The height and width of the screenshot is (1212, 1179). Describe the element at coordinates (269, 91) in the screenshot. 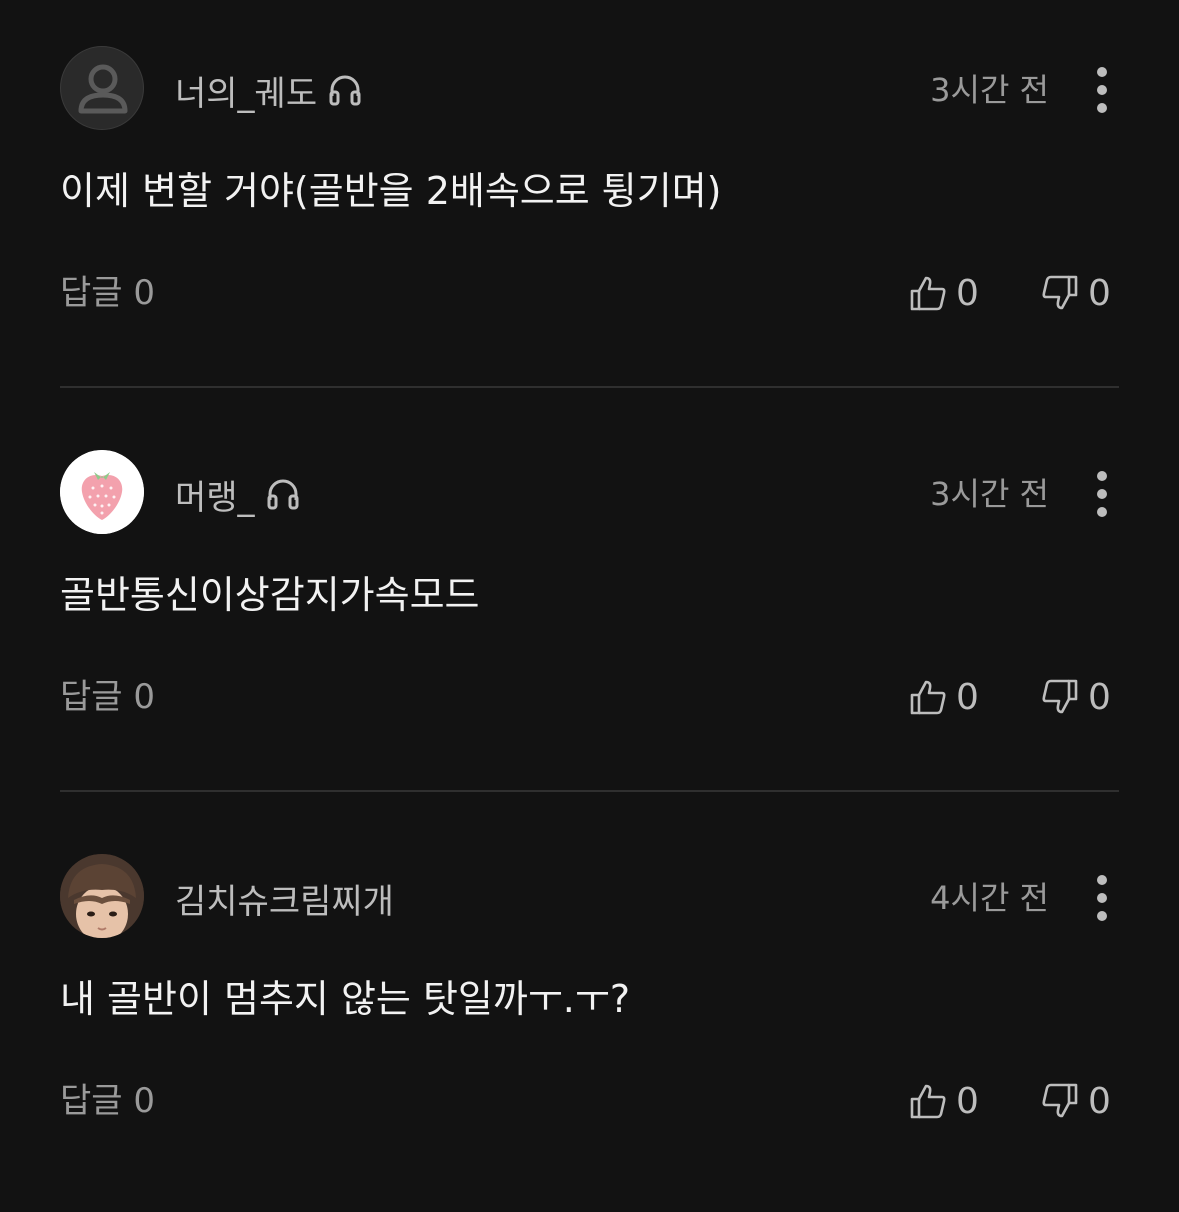

I see `username: 너의_궤도` at that location.